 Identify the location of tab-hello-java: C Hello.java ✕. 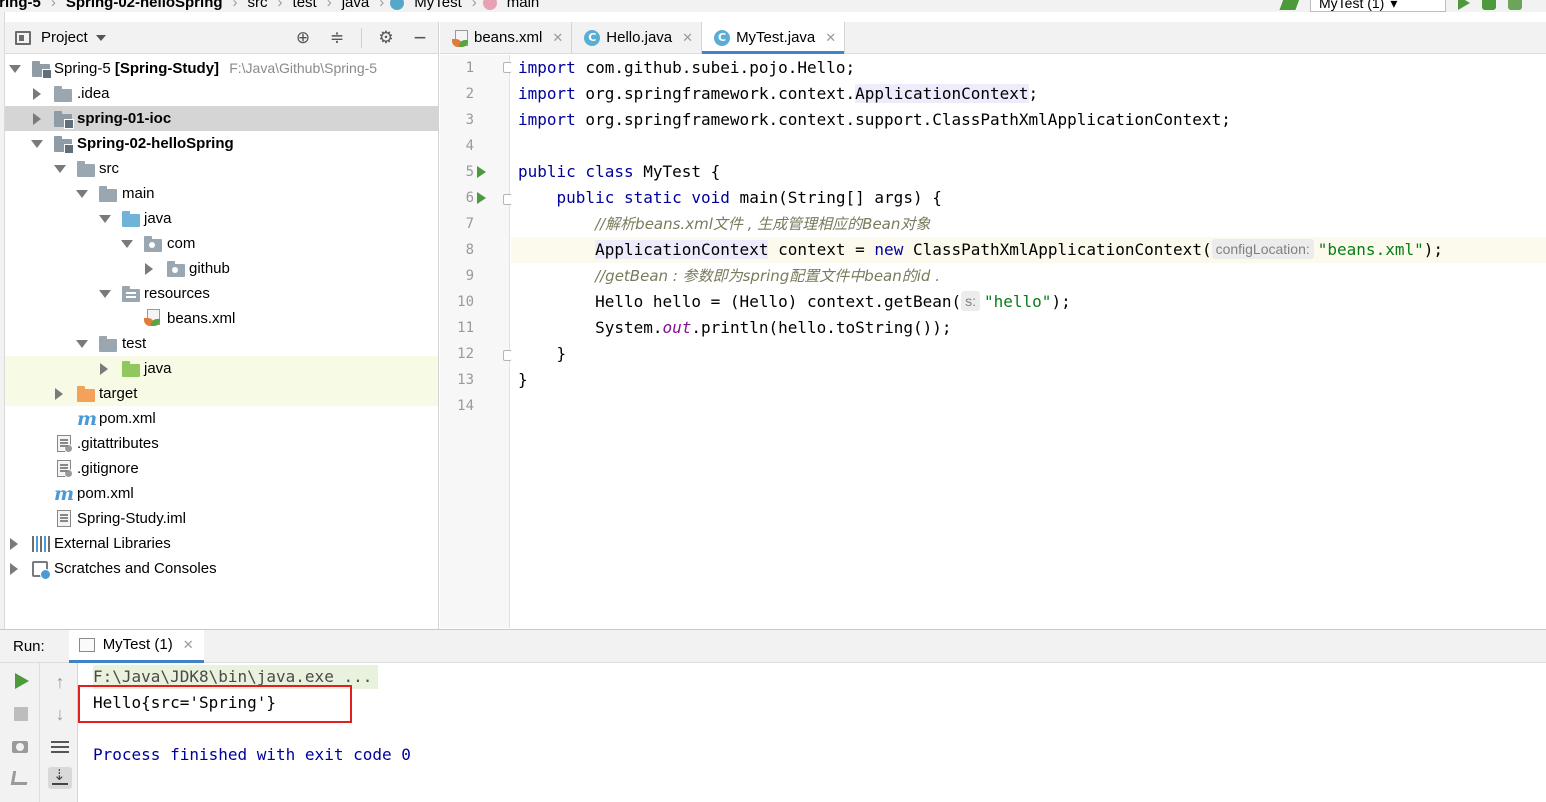
(637, 37).